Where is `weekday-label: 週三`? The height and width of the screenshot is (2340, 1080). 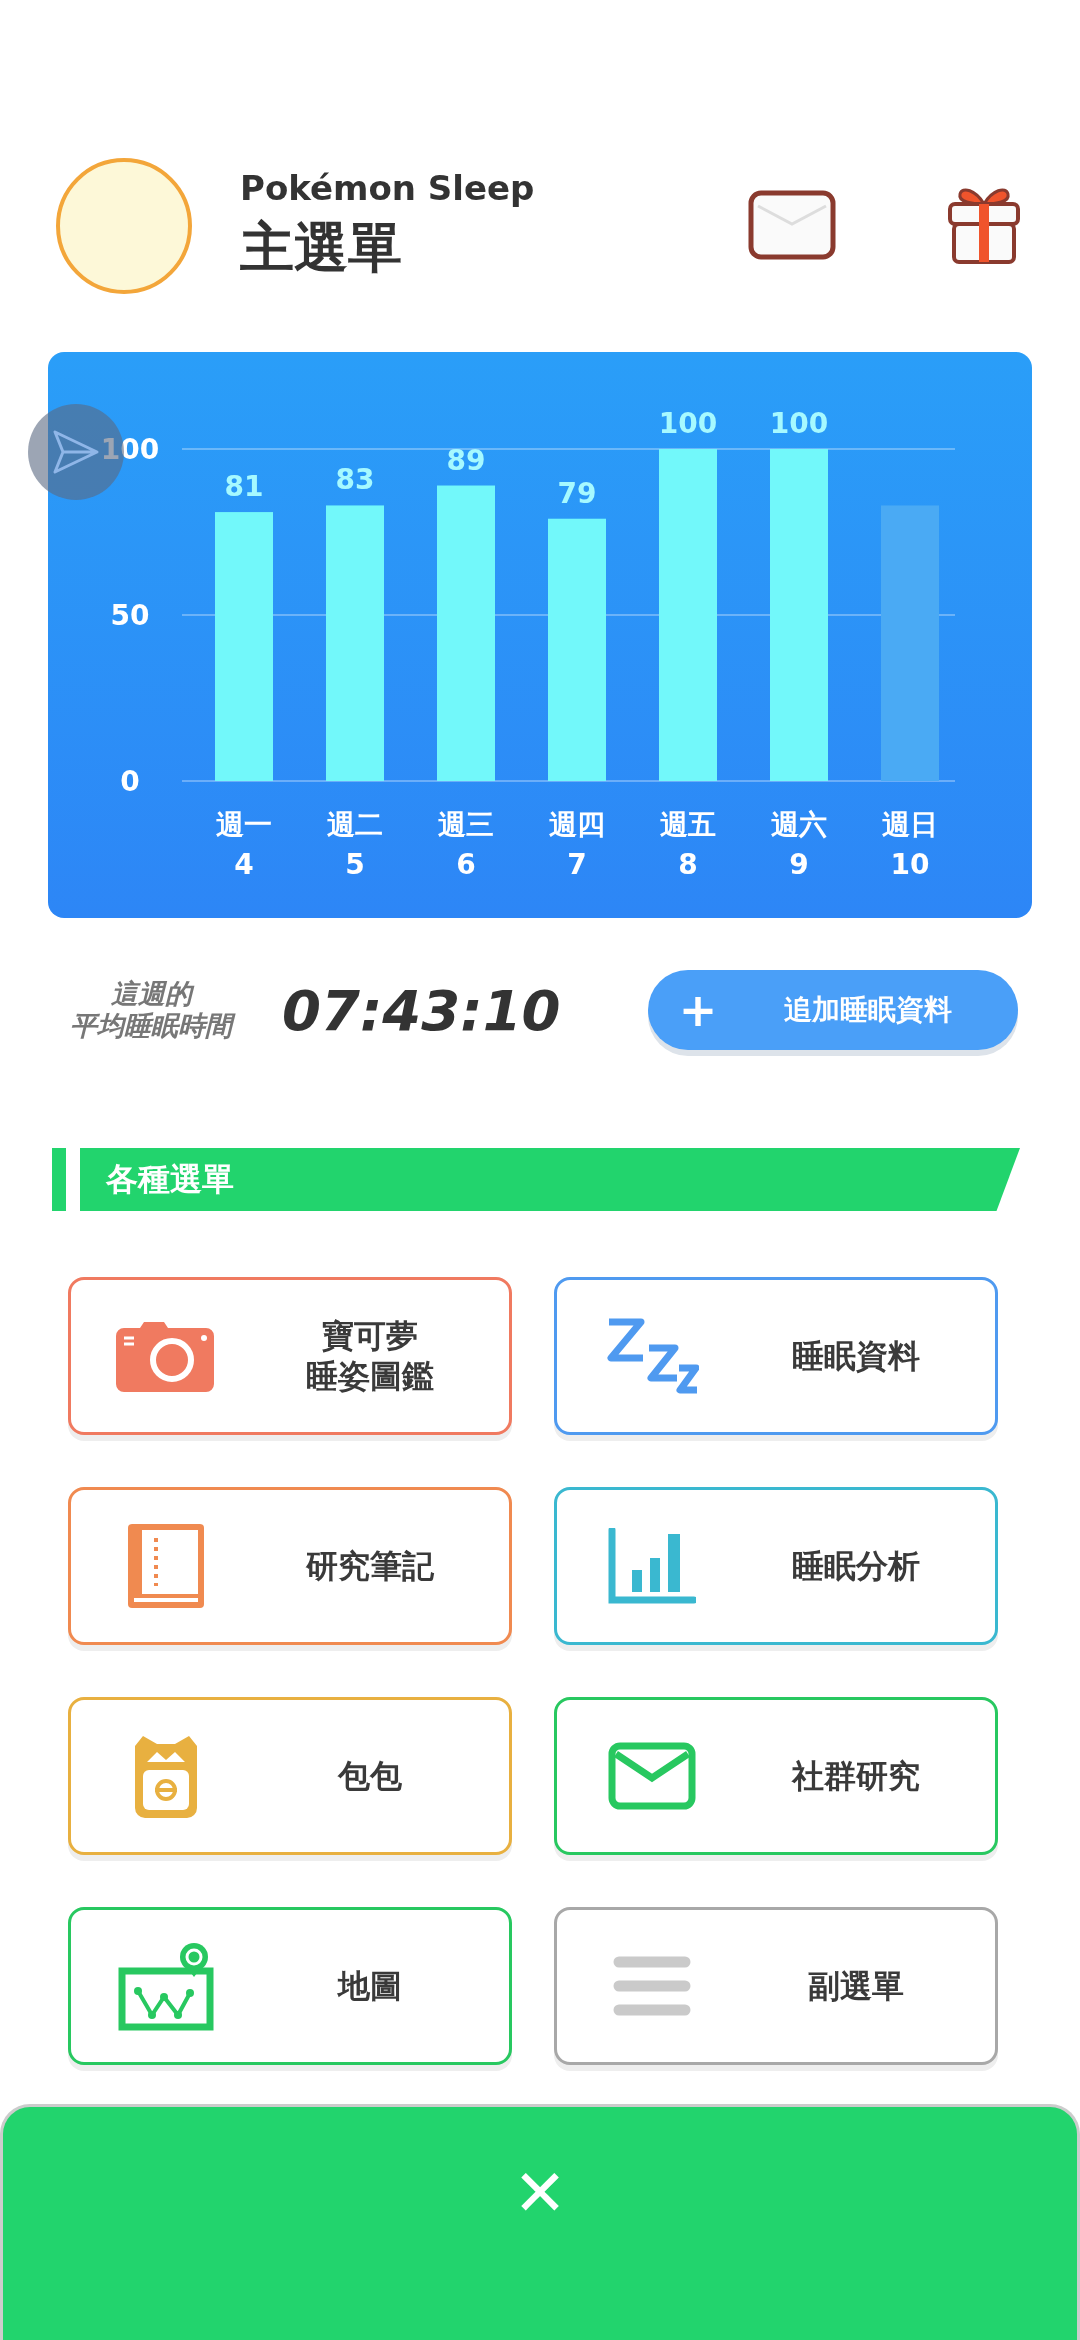 weekday-label: 週三 is located at coordinates (466, 824).